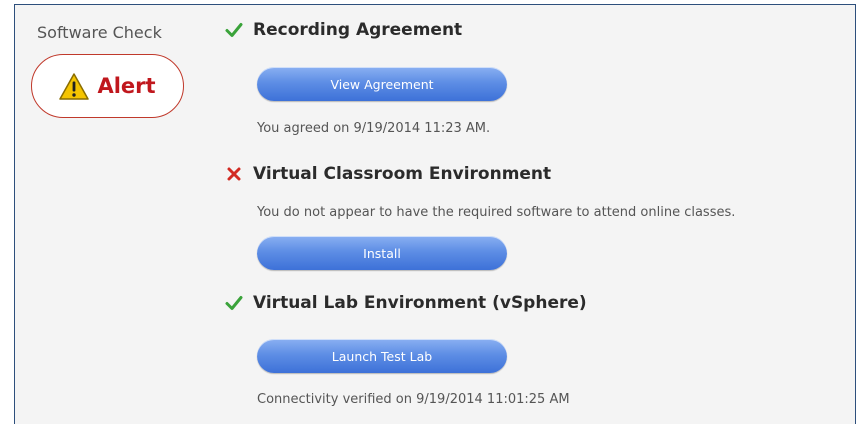  I want to click on section-virtual-lab: Virtual Lab Environment (vSphere), so click(405, 303).